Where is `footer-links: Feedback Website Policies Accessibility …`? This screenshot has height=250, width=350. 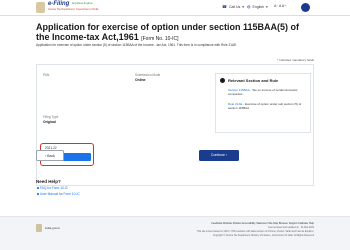 footer-links: Feedback Website Policies Accessibility … is located at coordinates (214, 223).